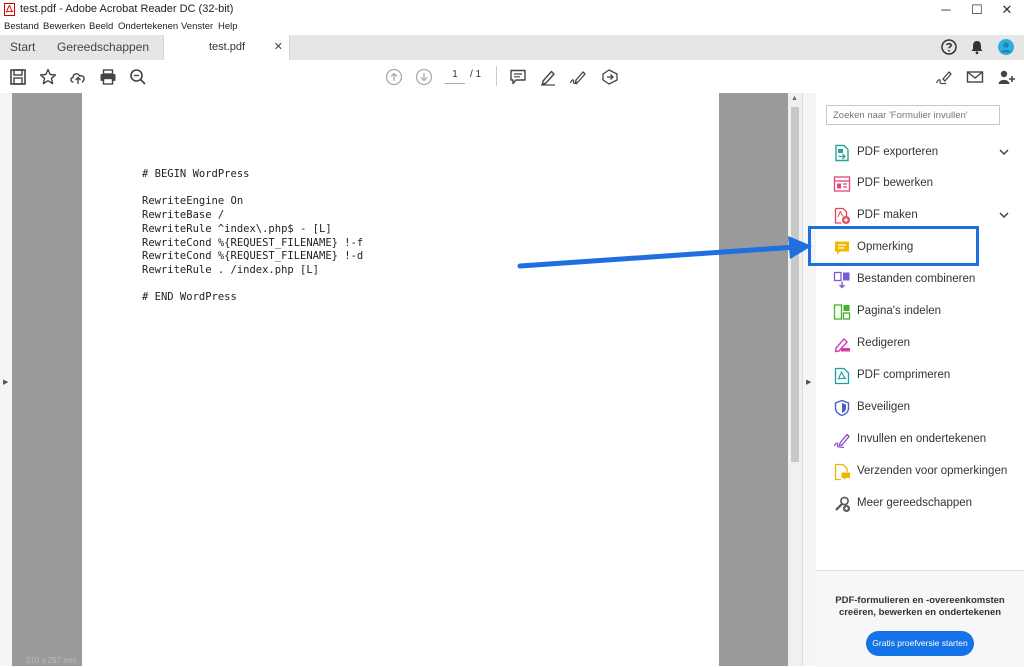 The image size is (1024, 667). Describe the element at coordinates (518, 77) in the screenshot. I see `comment-toolbar-icon` at that location.